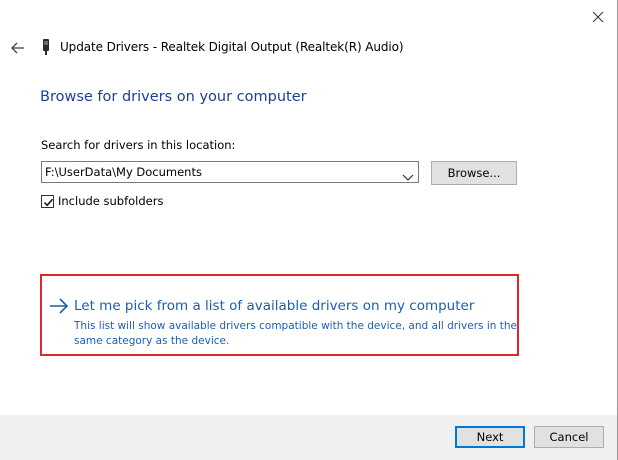 Image resolution: width=618 pixels, height=460 pixels. Describe the element at coordinates (598, 17) in the screenshot. I see `close-icon` at that location.